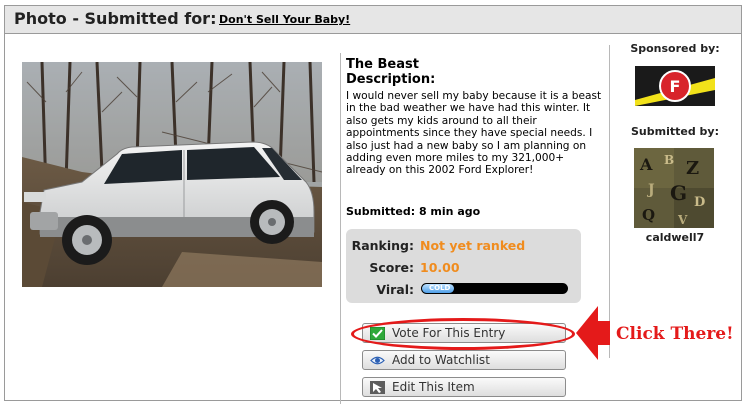 The width and height of the screenshot is (751, 404). What do you see at coordinates (675, 131) in the screenshot?
I see `submitted-by-heading: Submitted by:` at bounding box center [675, 131].